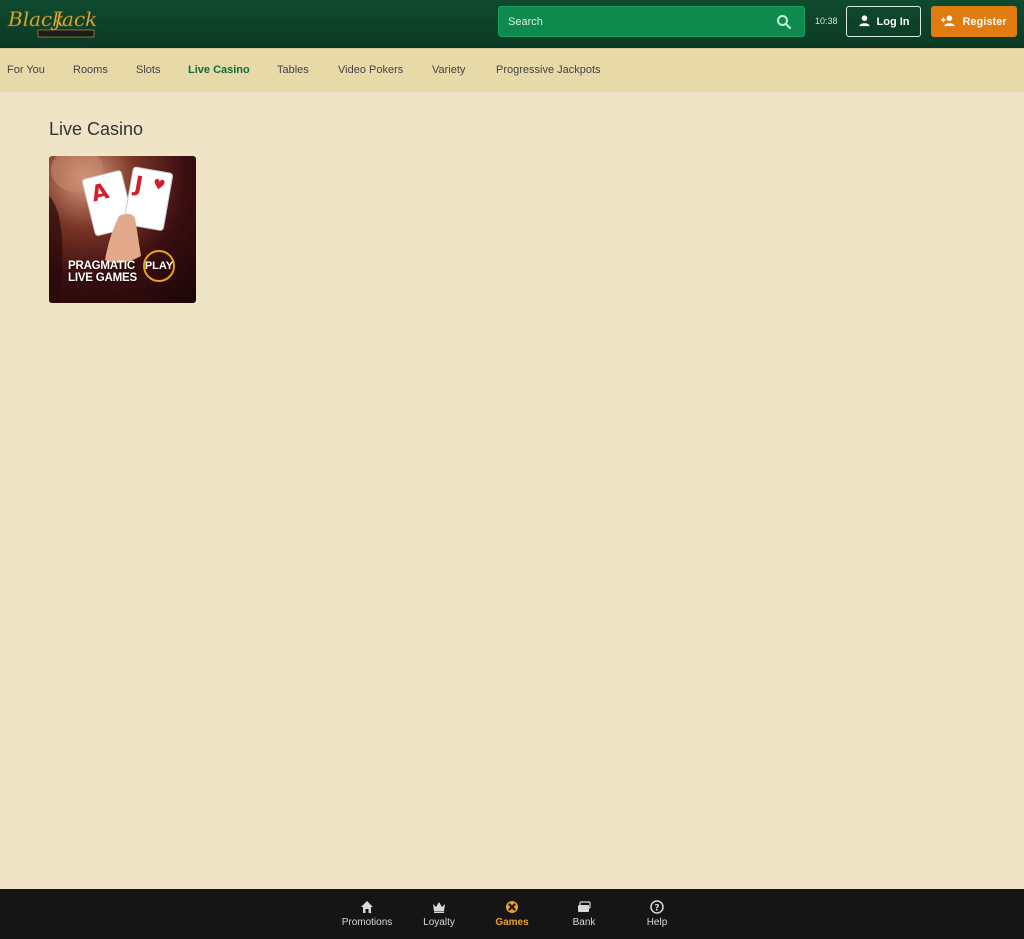  Describe the element at coordinates (948, 22) in the screenshot. I see `add-user-icon` at that location.